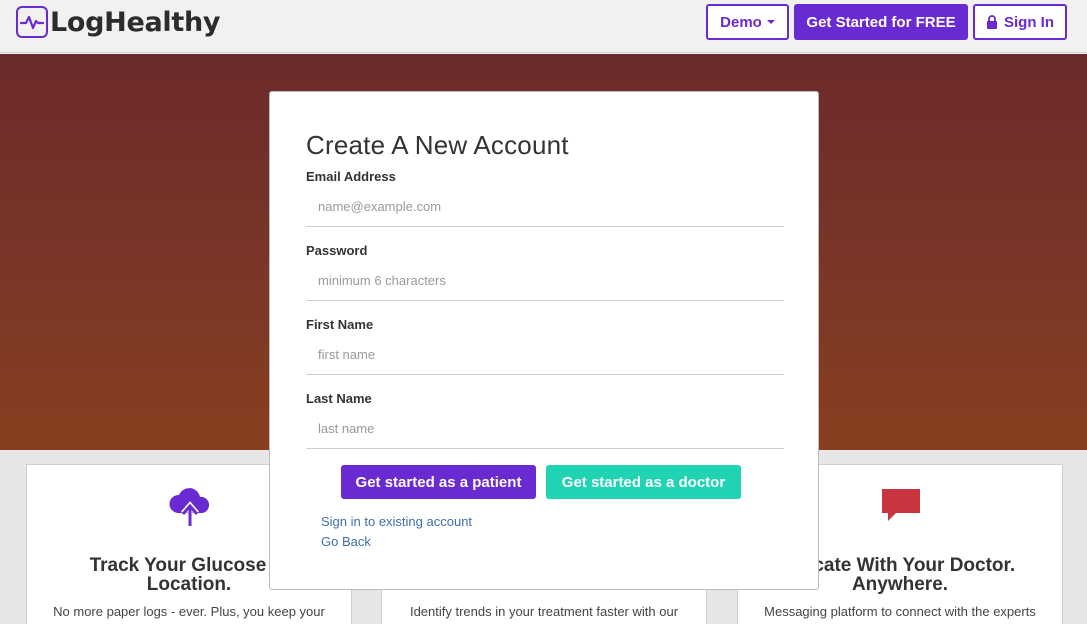 Image resolution: width=1087 pixels, height=624 pixels. Describe the element at coordinates (545, 355) in the screenshot. I see `first-name-field` at that location.